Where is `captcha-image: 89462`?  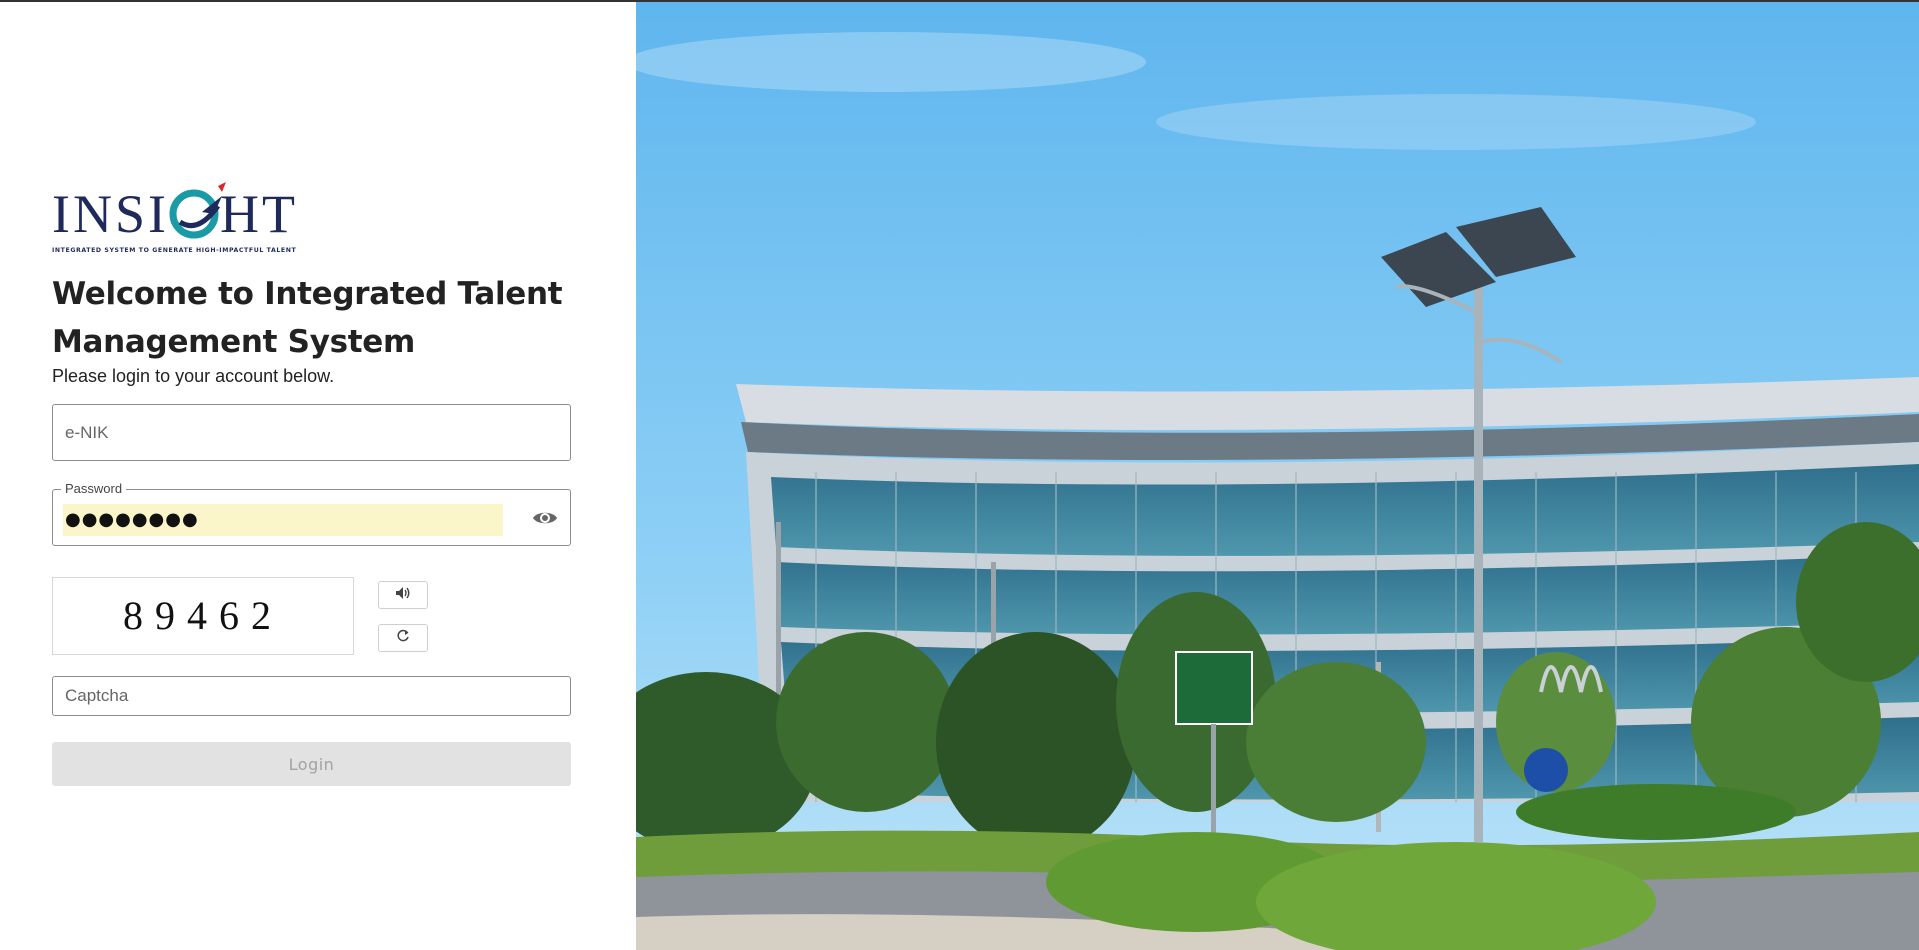 captcha-image: 89462 is located at coordinates (203, 616).